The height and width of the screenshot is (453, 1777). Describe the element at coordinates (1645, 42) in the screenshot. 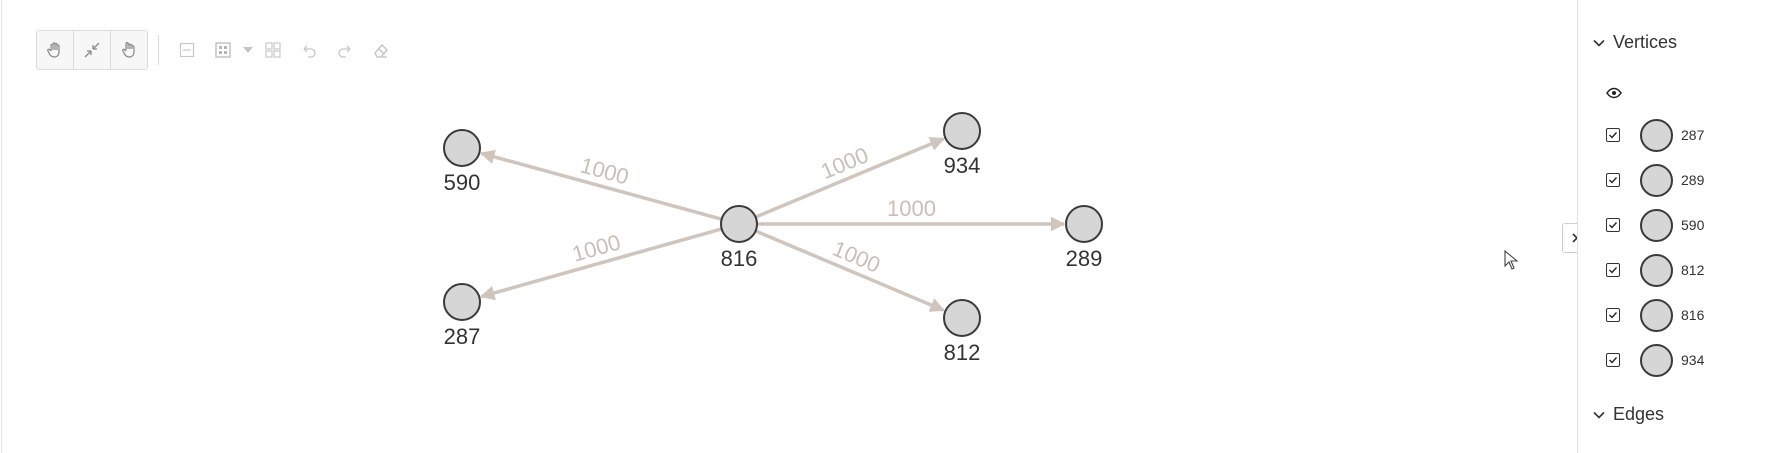

I see `vertices-title: Vertices` at that location.